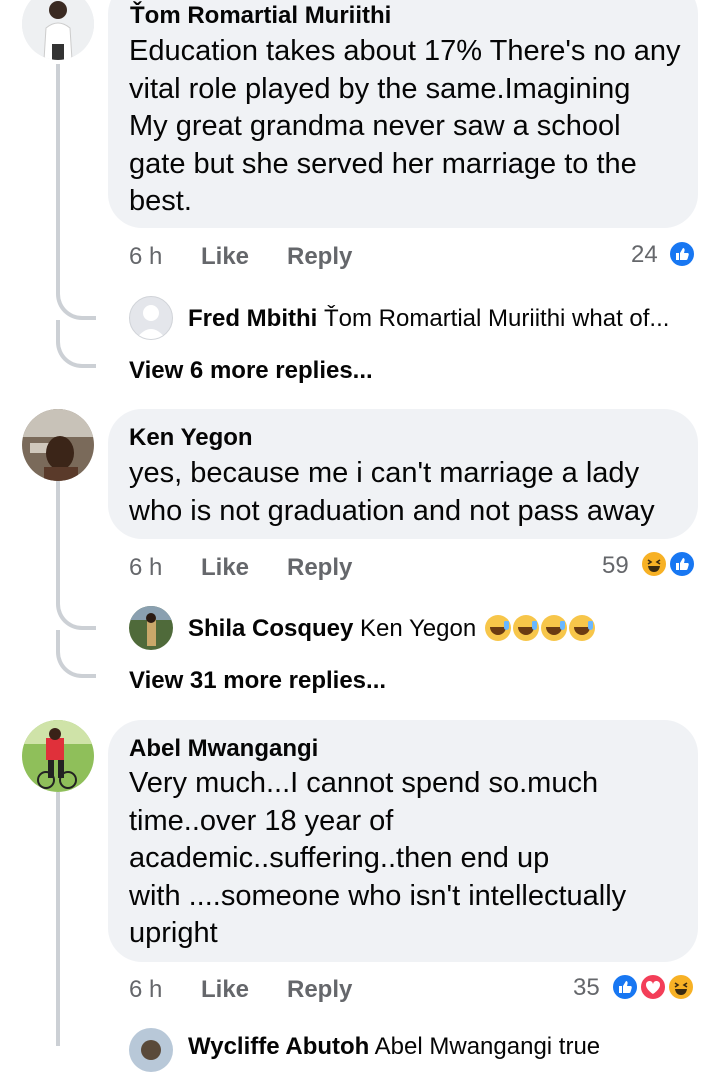 The height and width of the screenshot is (1072, 720). What do you see at coordinates (653, 987) in the screenshot?
I see `love-reaction-icon` at bounding box center [653, 987].